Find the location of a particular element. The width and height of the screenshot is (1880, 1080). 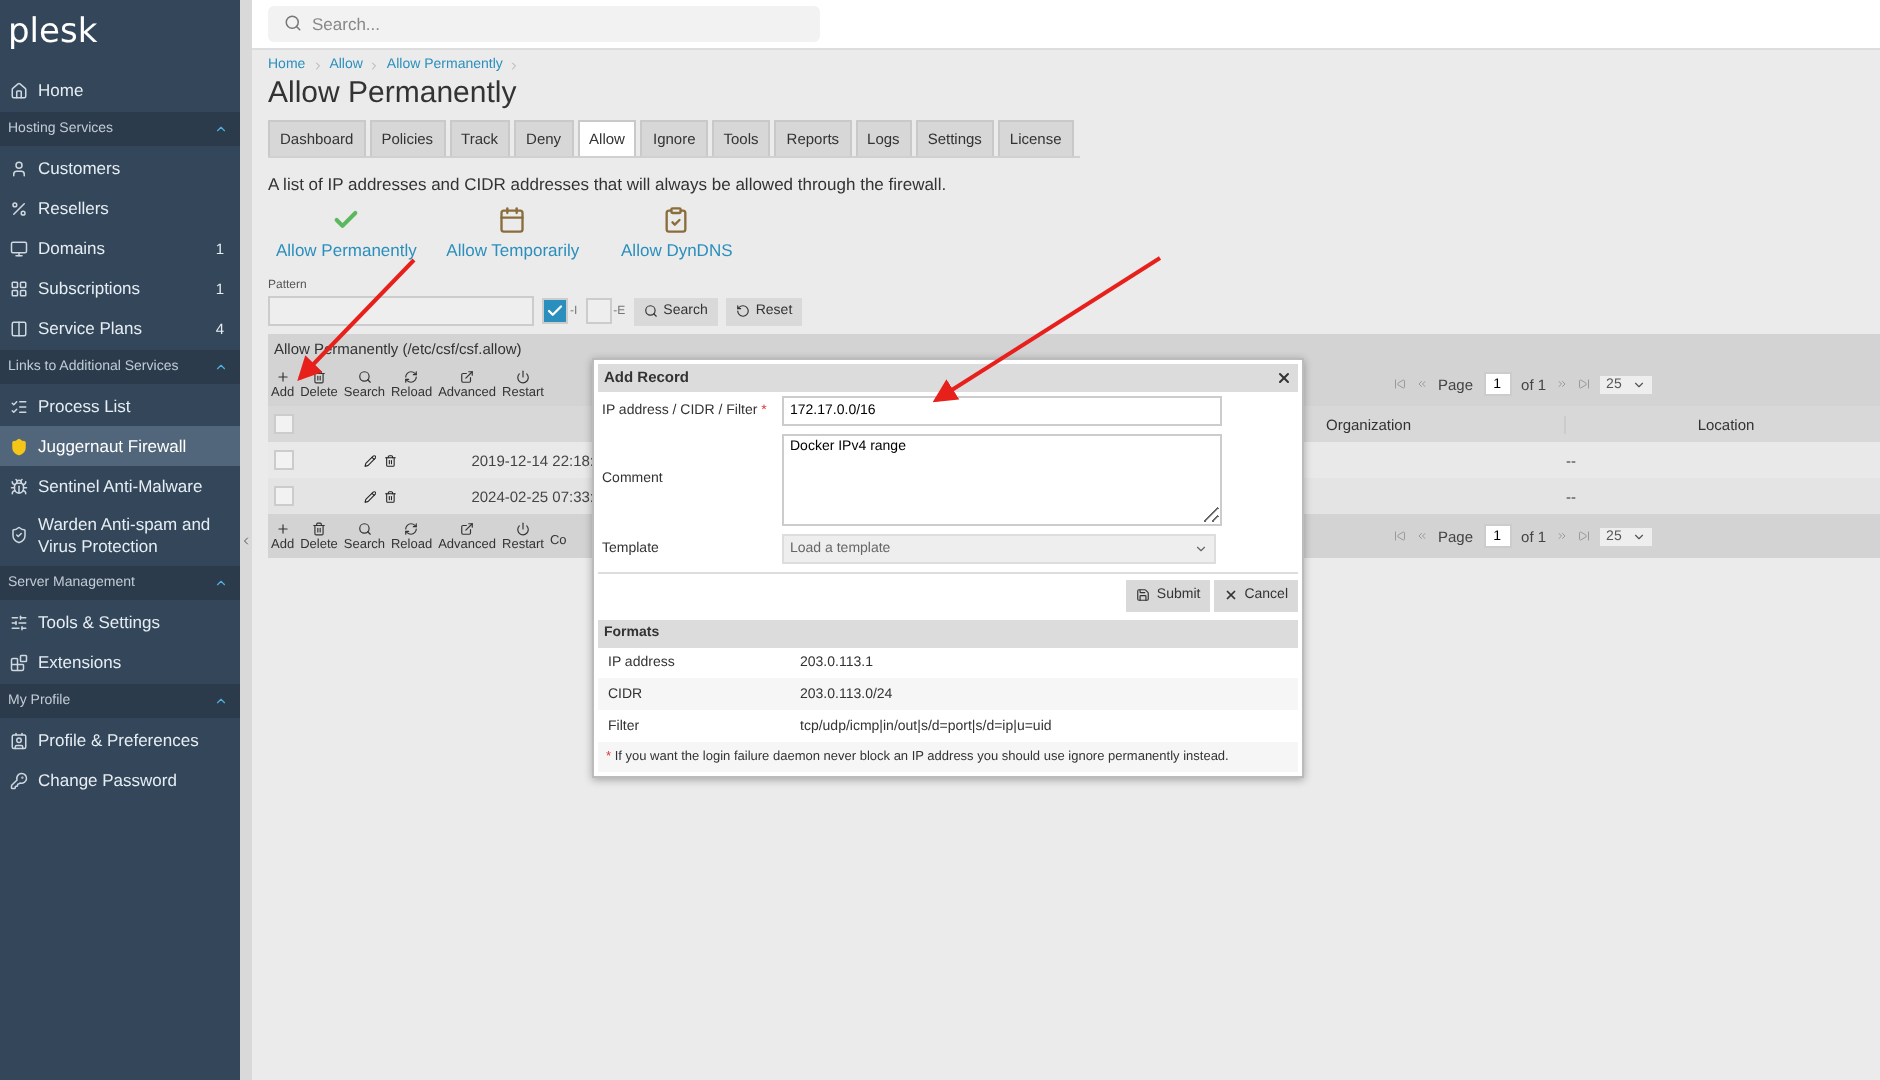

collapse-sidebar-icon is located at coordinates (246, 540).